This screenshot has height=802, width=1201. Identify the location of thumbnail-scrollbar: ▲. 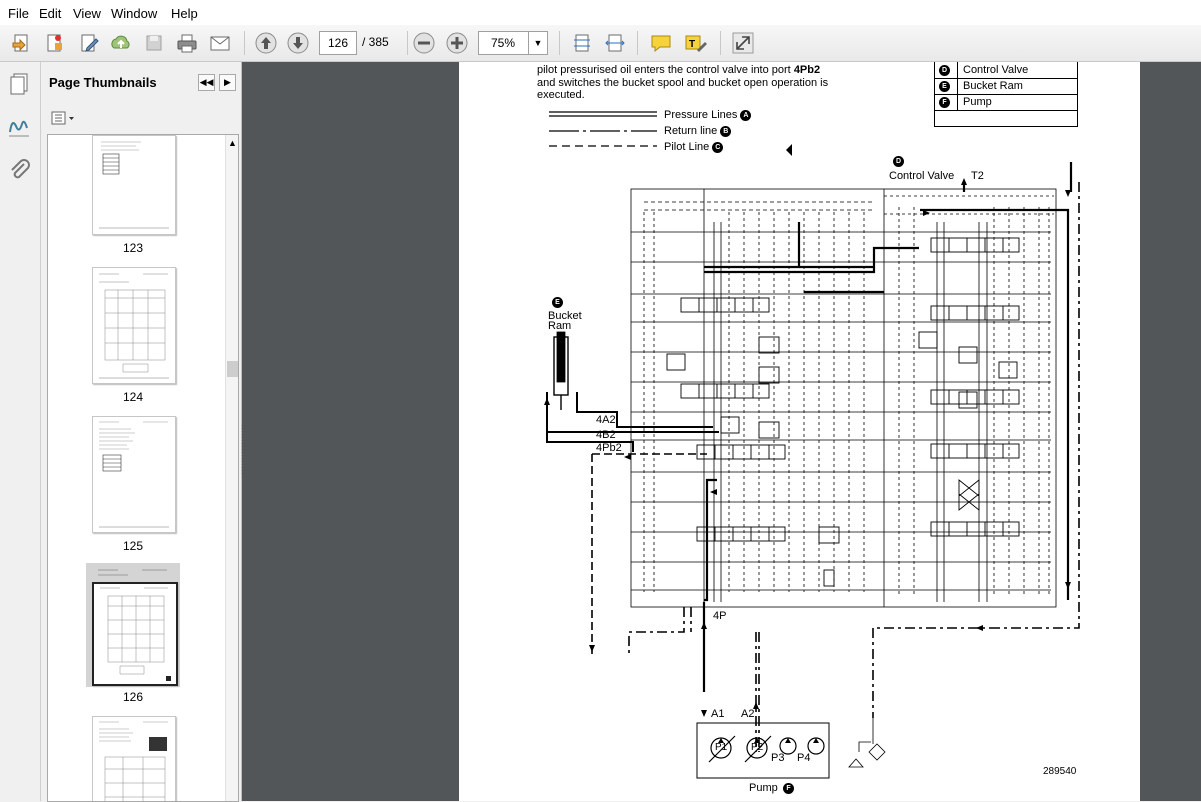
(231, 468).